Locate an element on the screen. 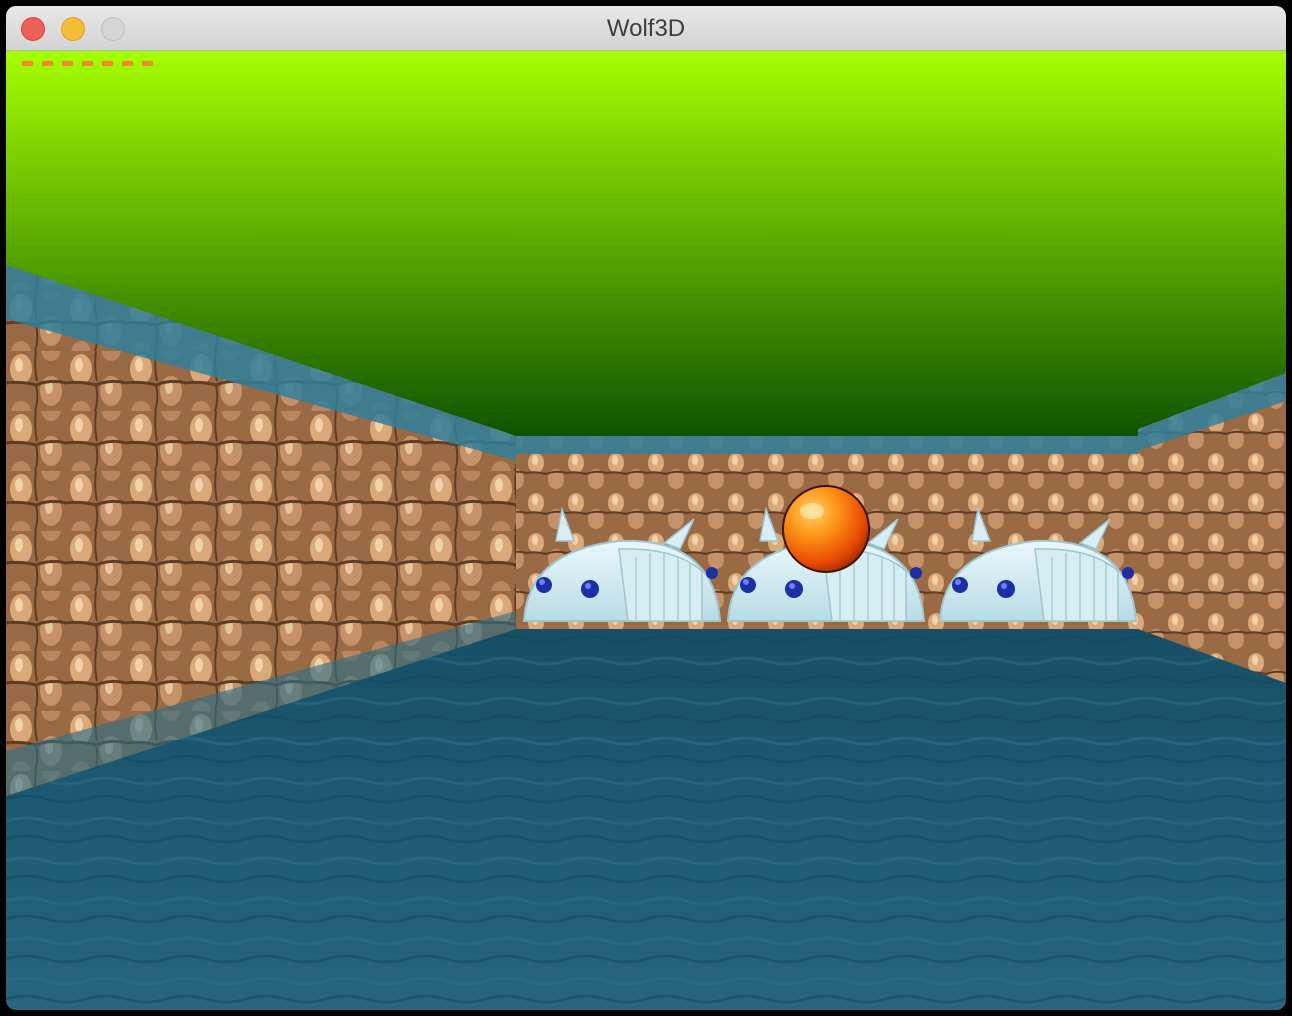  window-title: Wolf3D is located at coordinates (646, 28).